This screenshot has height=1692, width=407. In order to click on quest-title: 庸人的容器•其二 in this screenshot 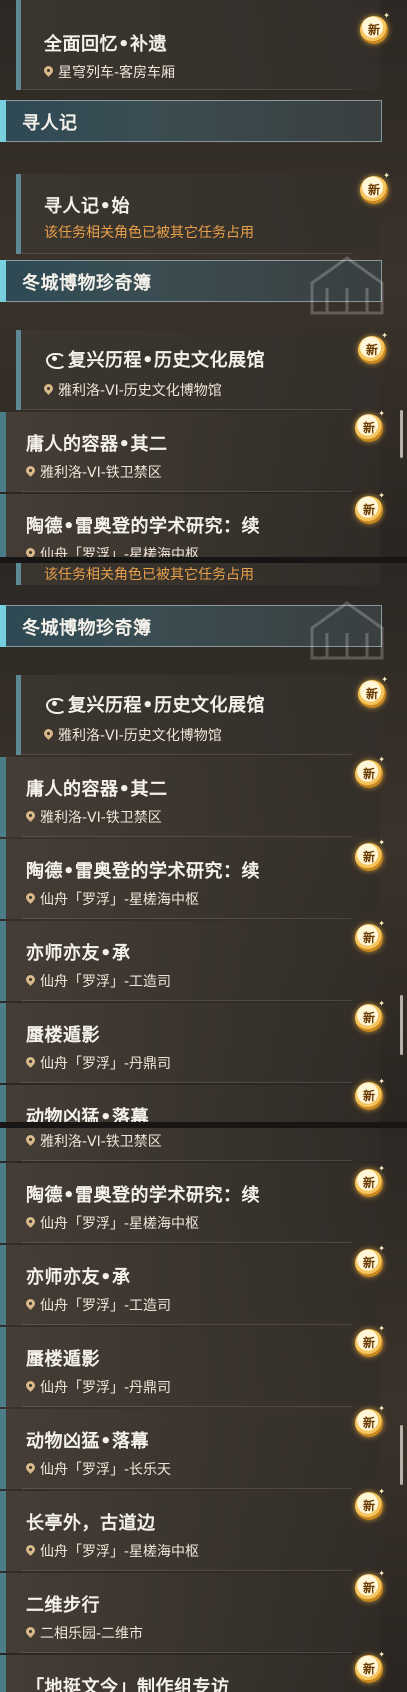, I will do `click(97, 444)`.